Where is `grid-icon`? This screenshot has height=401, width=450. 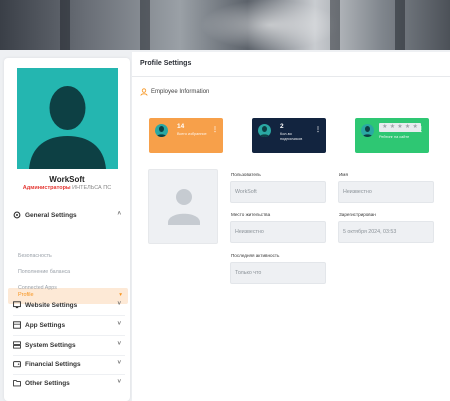 grid-icon is located at coordinates (17, 325).